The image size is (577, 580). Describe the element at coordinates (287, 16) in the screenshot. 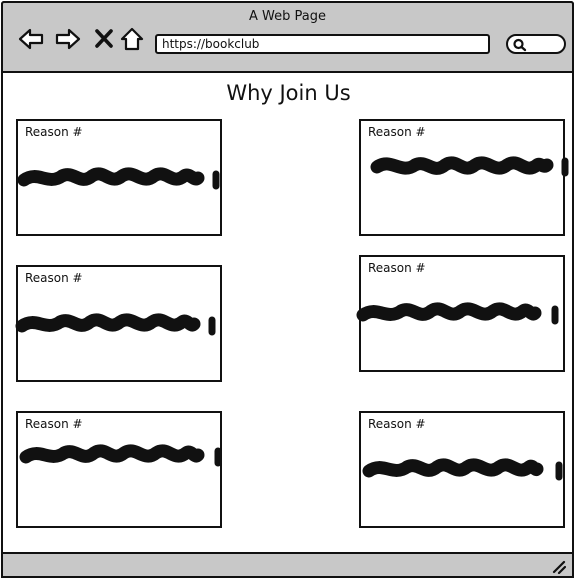

I see `window-title: A Web Page` at that location.